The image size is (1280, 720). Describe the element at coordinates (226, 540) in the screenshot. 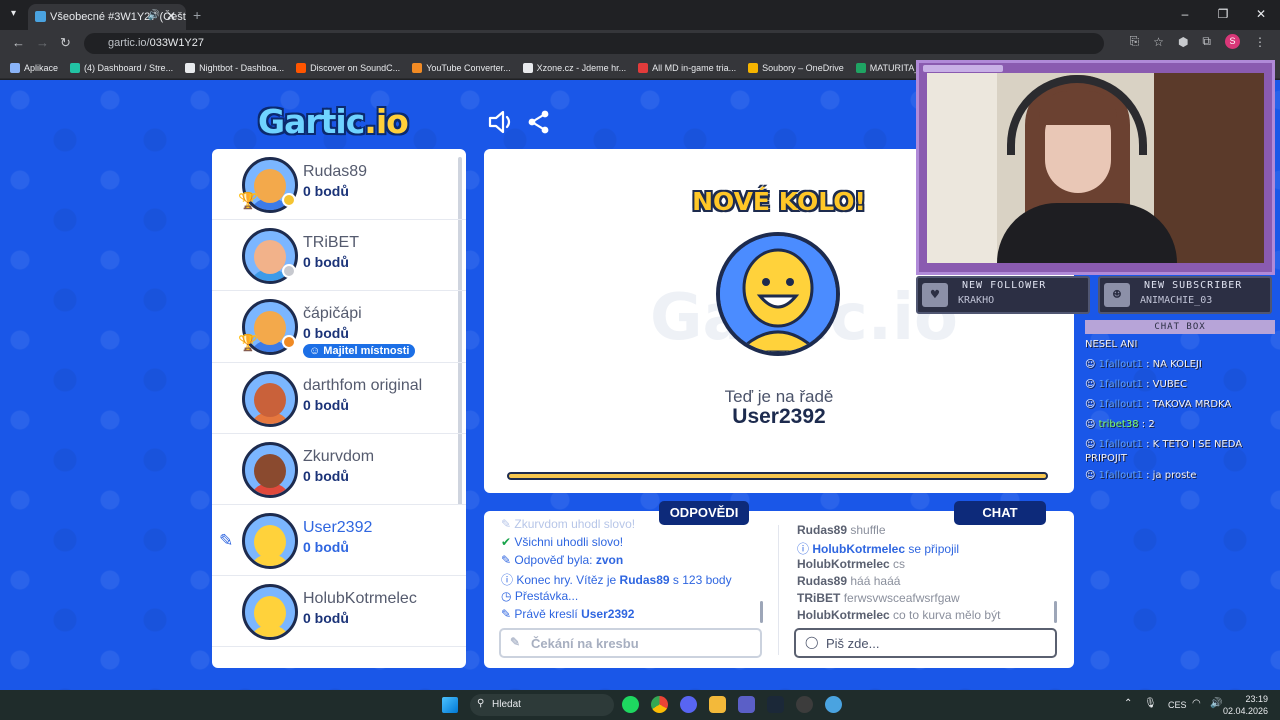

I see `drawing-pencil-icon: ✎` at that location.